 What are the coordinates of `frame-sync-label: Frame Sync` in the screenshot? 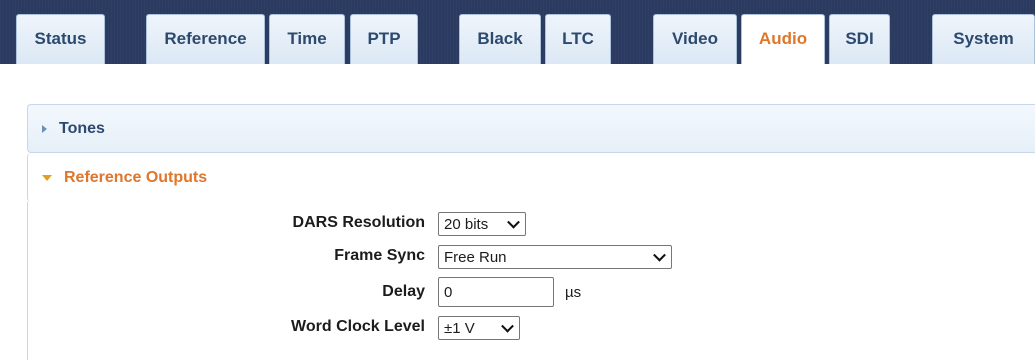 It's located at (379, 255).